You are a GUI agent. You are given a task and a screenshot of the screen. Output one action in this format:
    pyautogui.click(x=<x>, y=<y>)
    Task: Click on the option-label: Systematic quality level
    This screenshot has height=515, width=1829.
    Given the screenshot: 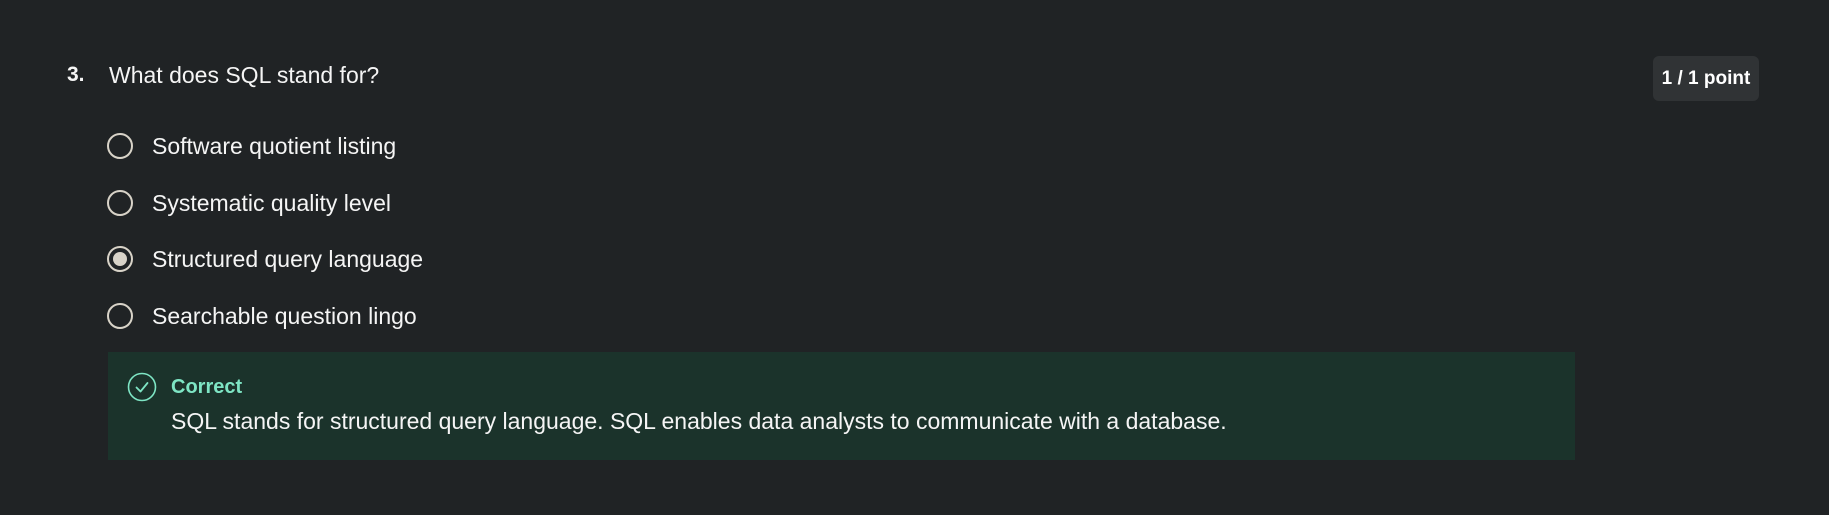 What is the action you would take?
    pyautogui.click(x=272, y=202)
    